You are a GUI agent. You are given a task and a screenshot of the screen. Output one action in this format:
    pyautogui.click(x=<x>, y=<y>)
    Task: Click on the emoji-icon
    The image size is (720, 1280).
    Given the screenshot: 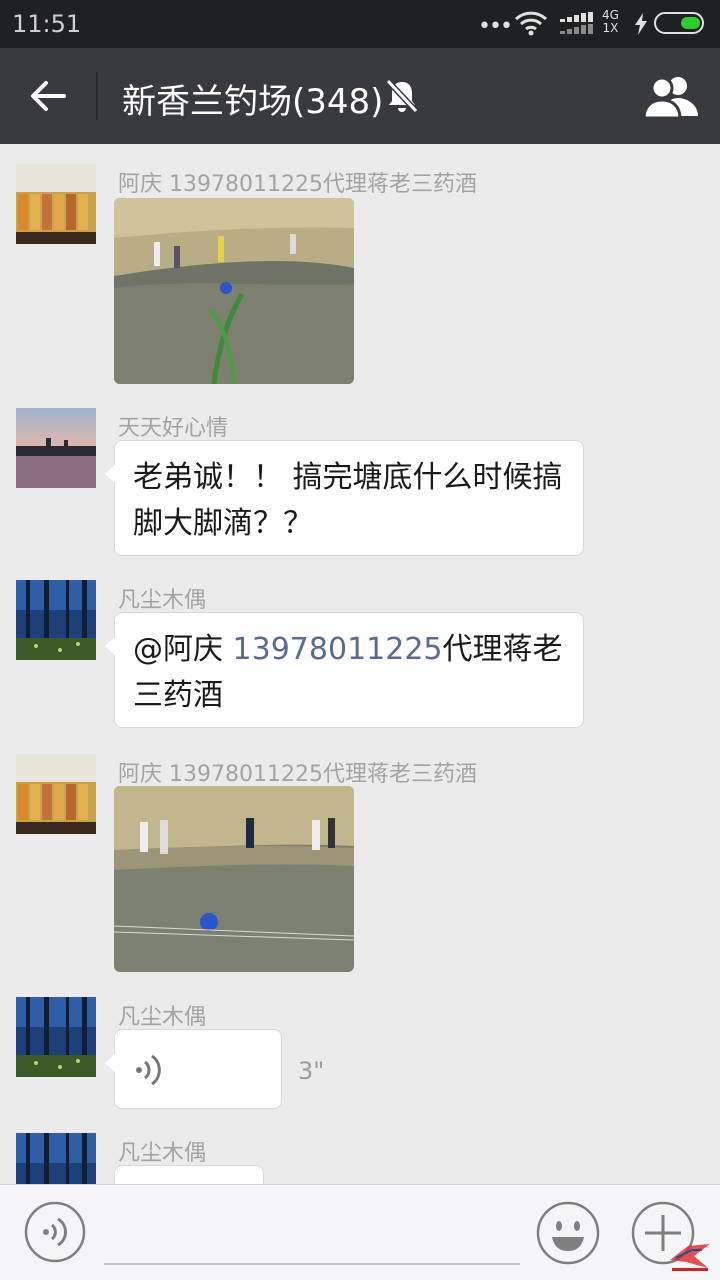 What is the action you would take?
    pyautogui.click(x=568, y=1233)
    